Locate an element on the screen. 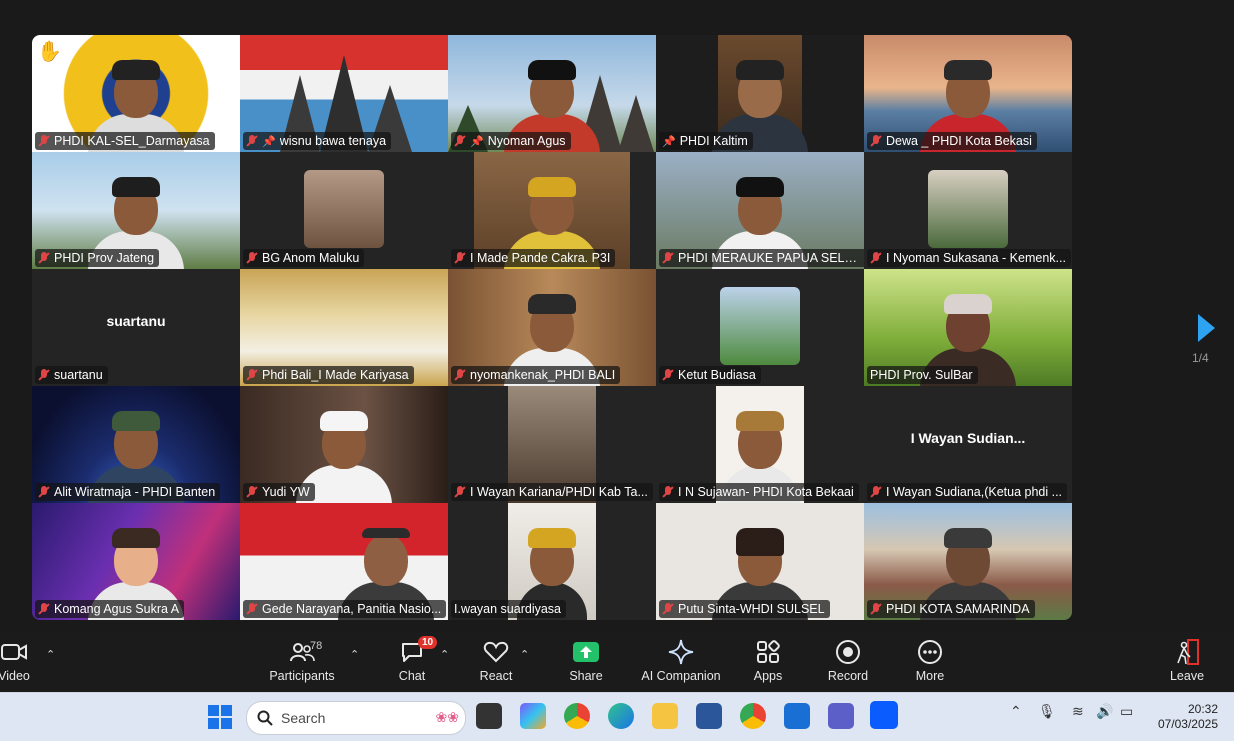 This screenshot has width=1234, height=741. word-icon is located at coordinates (709, 716).